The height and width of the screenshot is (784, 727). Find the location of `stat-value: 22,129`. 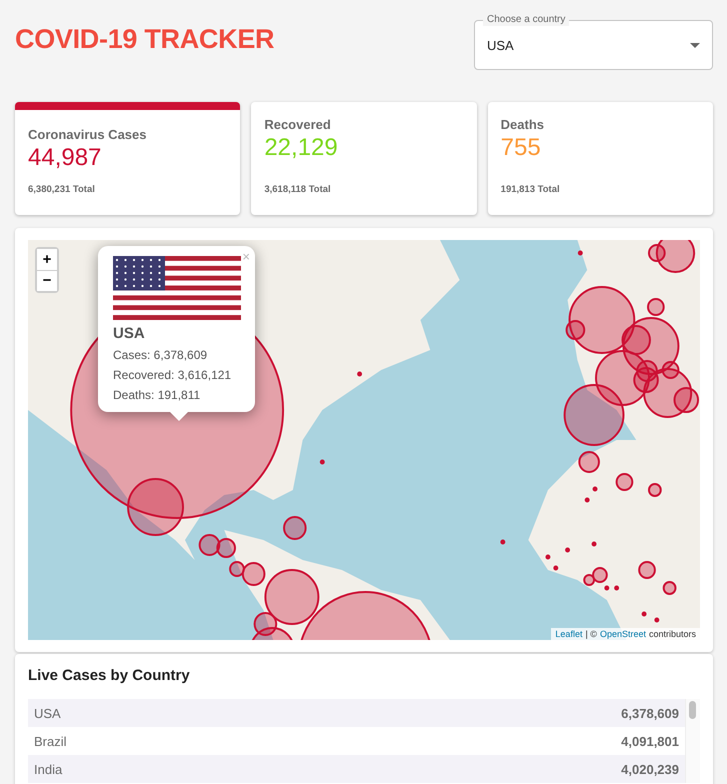

stat-value: 22,129 is located at coordinates (301, 148).